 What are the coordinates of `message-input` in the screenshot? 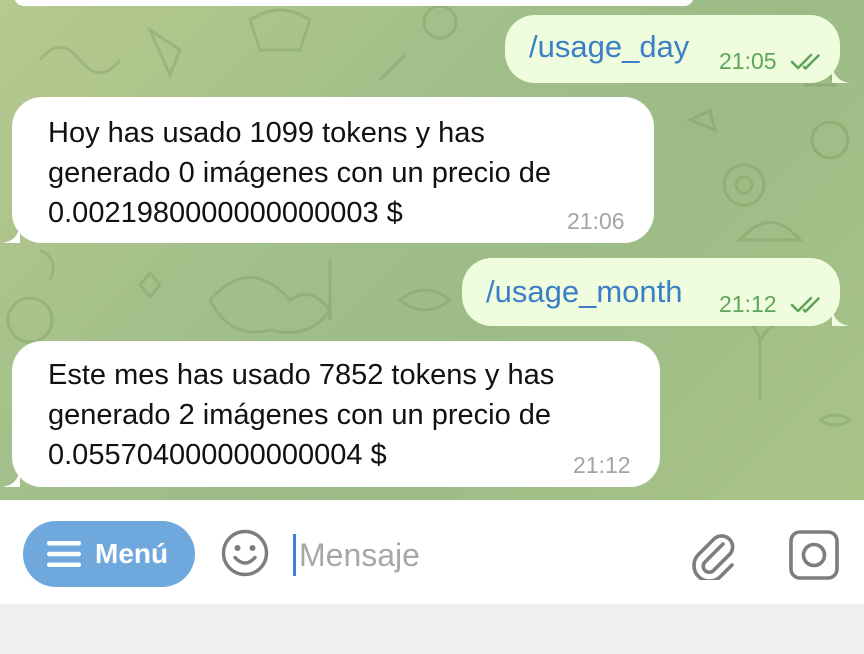 It's located at (484, 555).